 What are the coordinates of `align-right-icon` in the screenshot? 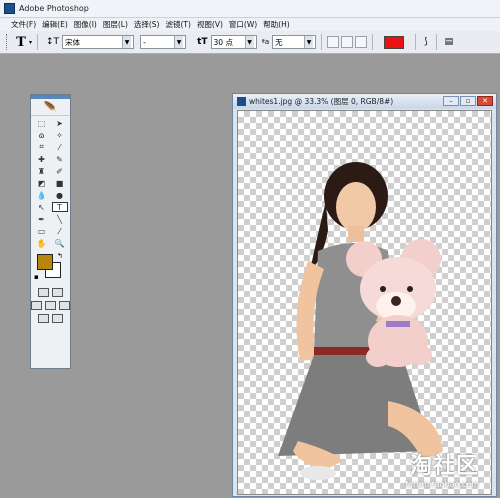 It's located at (361, 42).